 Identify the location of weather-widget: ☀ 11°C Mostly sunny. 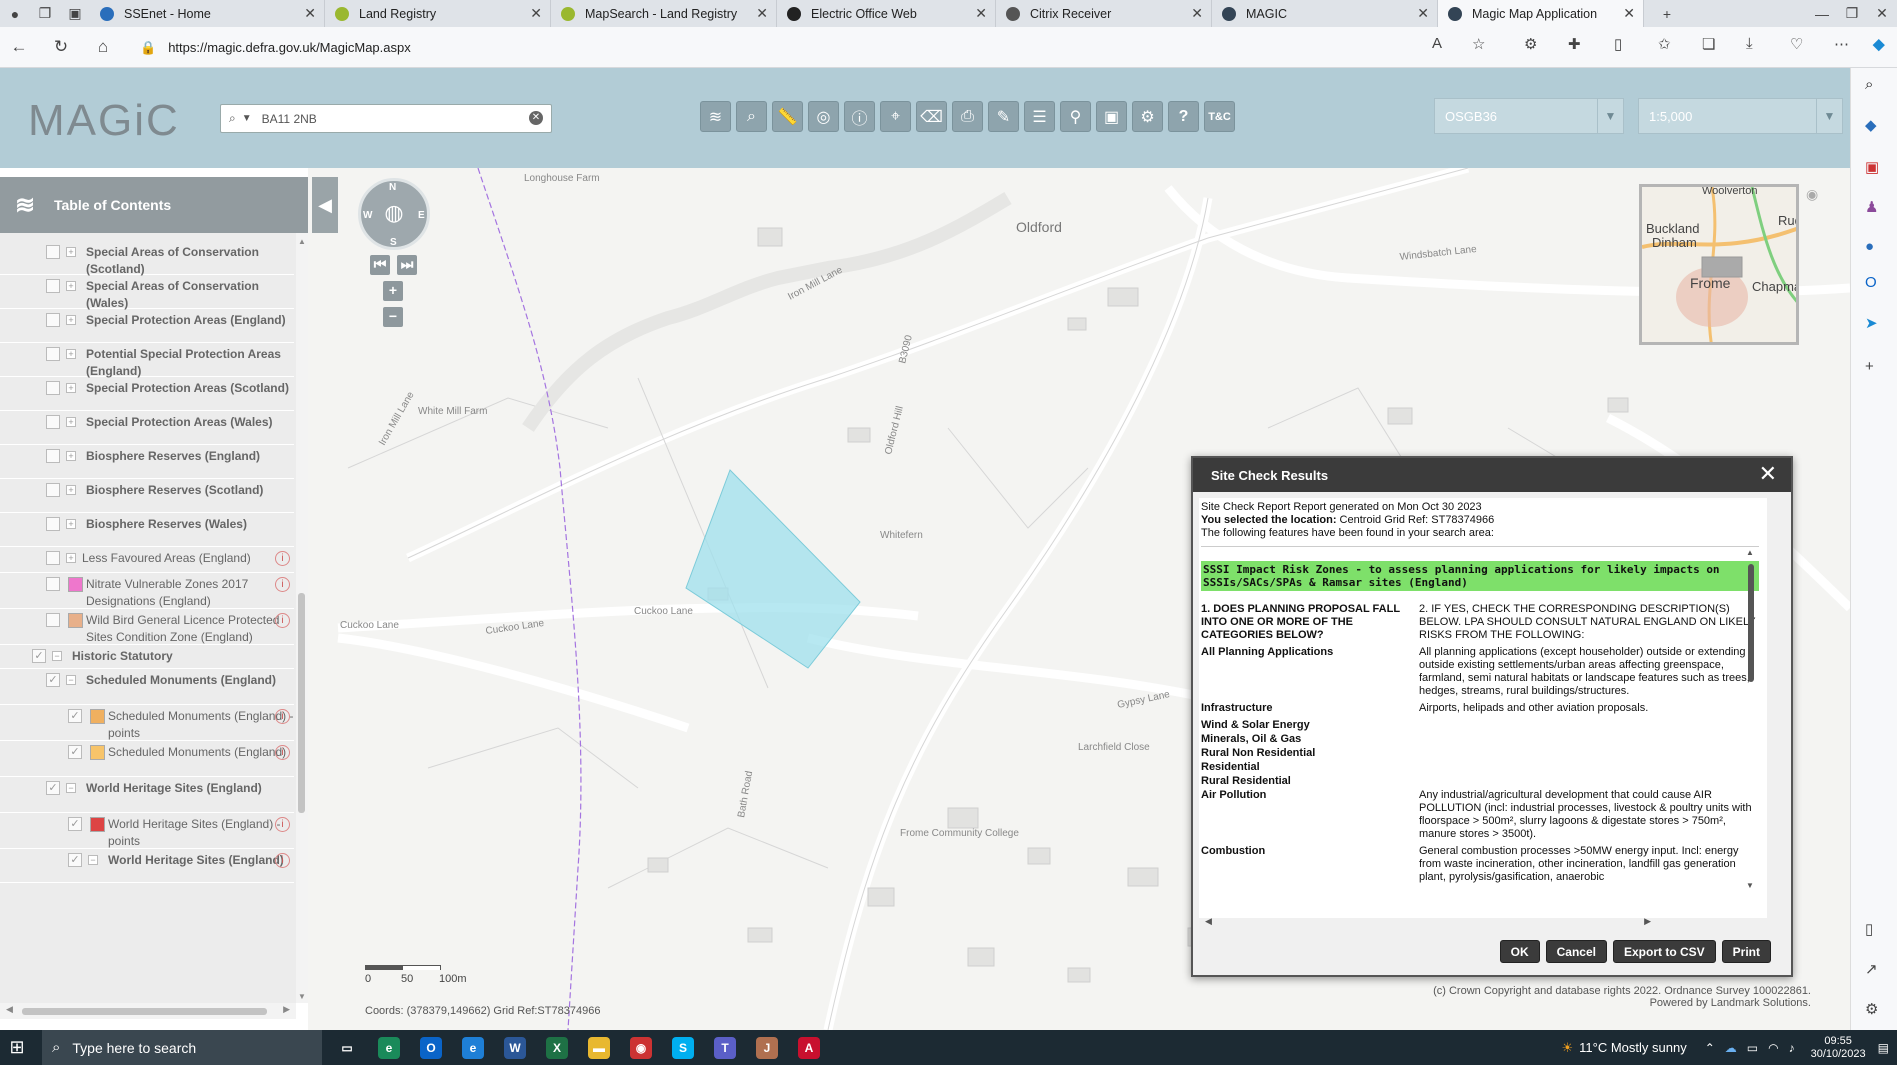
(1623, 1048).